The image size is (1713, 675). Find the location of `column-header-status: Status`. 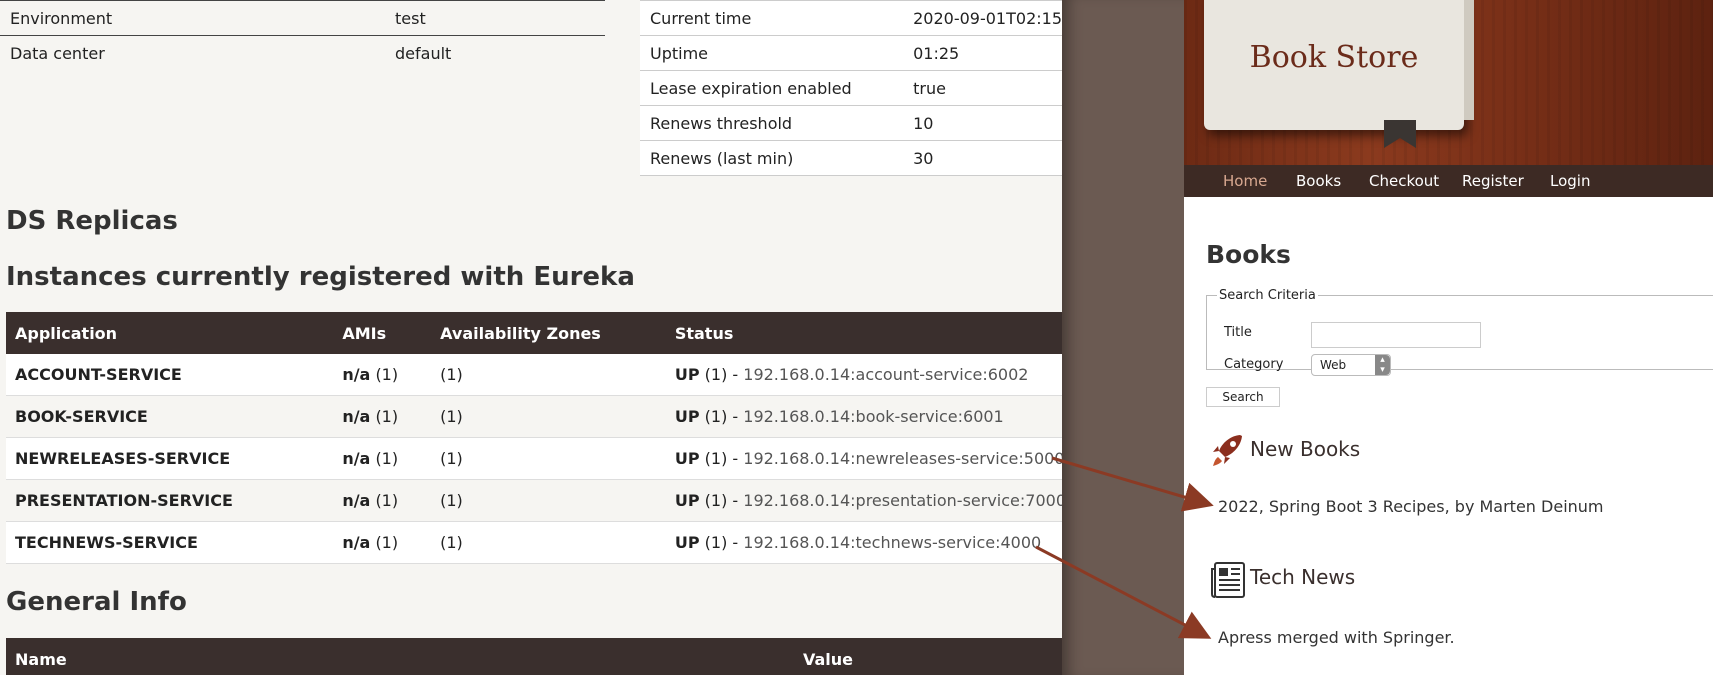

column-header-status: Status is located at coordinates (863, 333).